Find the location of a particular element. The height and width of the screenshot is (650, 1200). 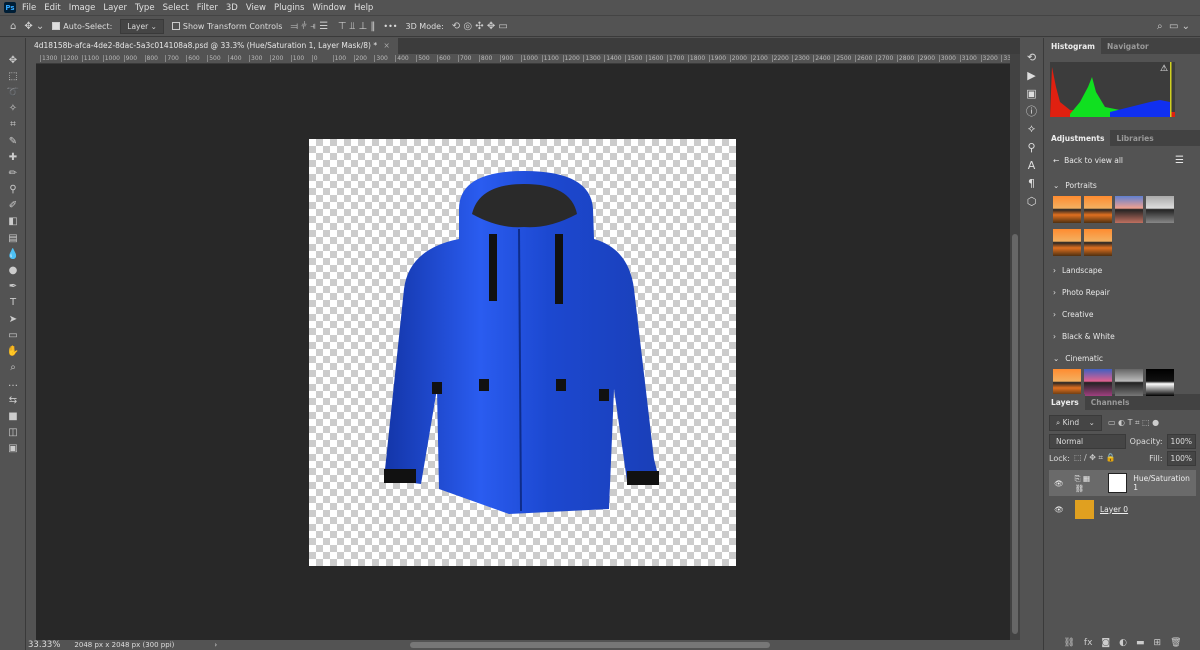

menu-view: View is located at coordinates (256, 8).